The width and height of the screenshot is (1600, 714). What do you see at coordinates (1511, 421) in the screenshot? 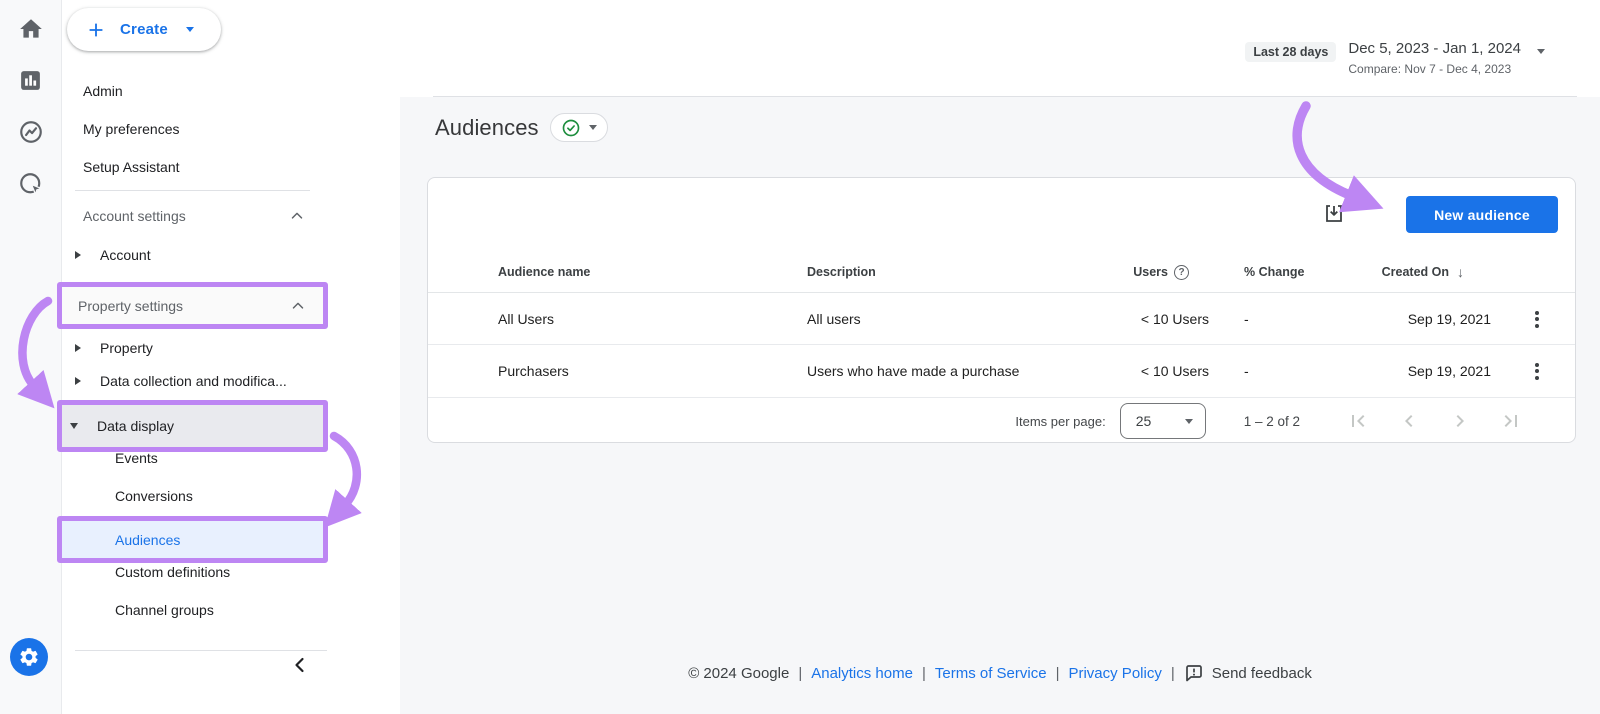
I see `last-page-icon` at bounding box center [1511, 421].